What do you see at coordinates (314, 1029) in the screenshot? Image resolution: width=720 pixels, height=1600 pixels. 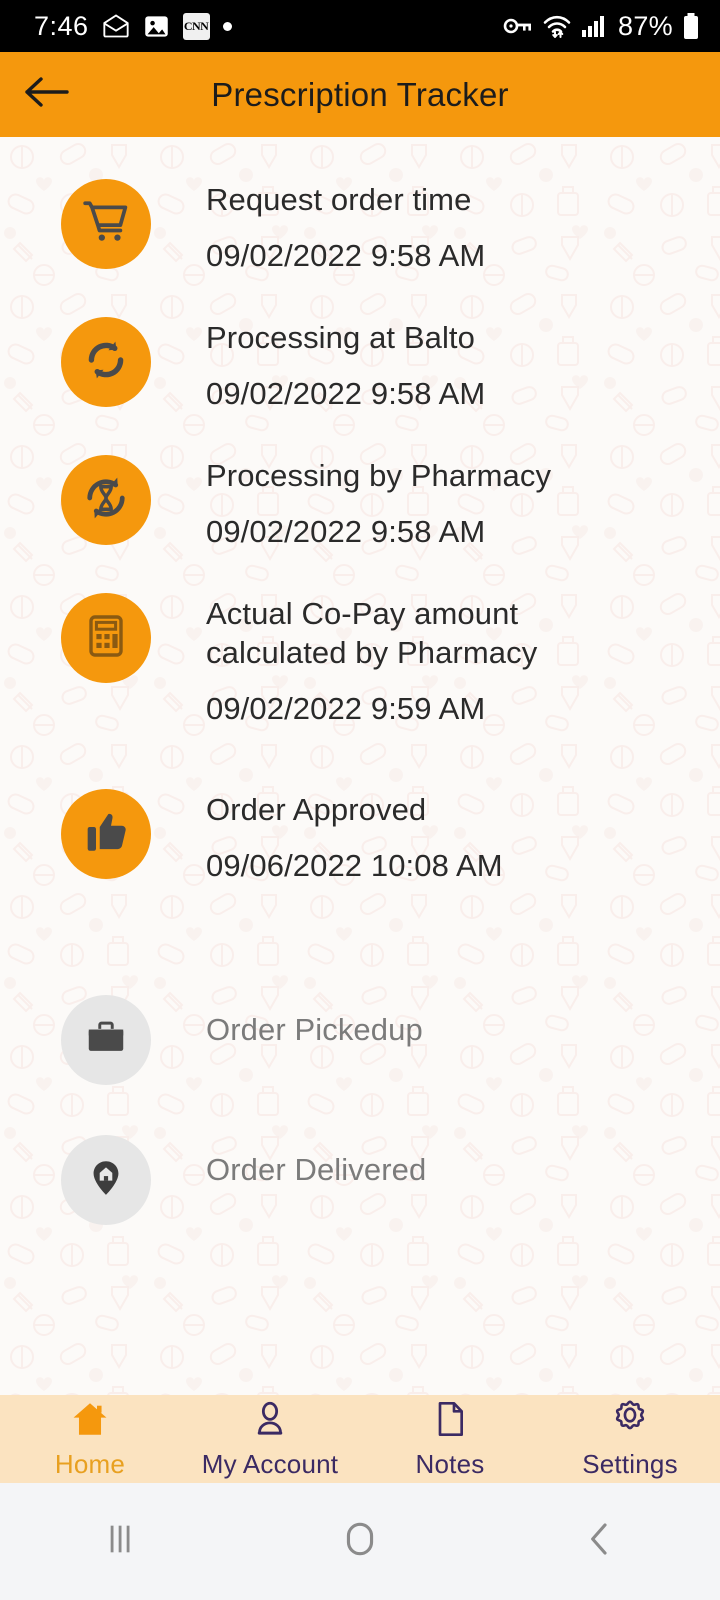 I see `step-label: Order Pickedup` at bounding box center [314, 1029].